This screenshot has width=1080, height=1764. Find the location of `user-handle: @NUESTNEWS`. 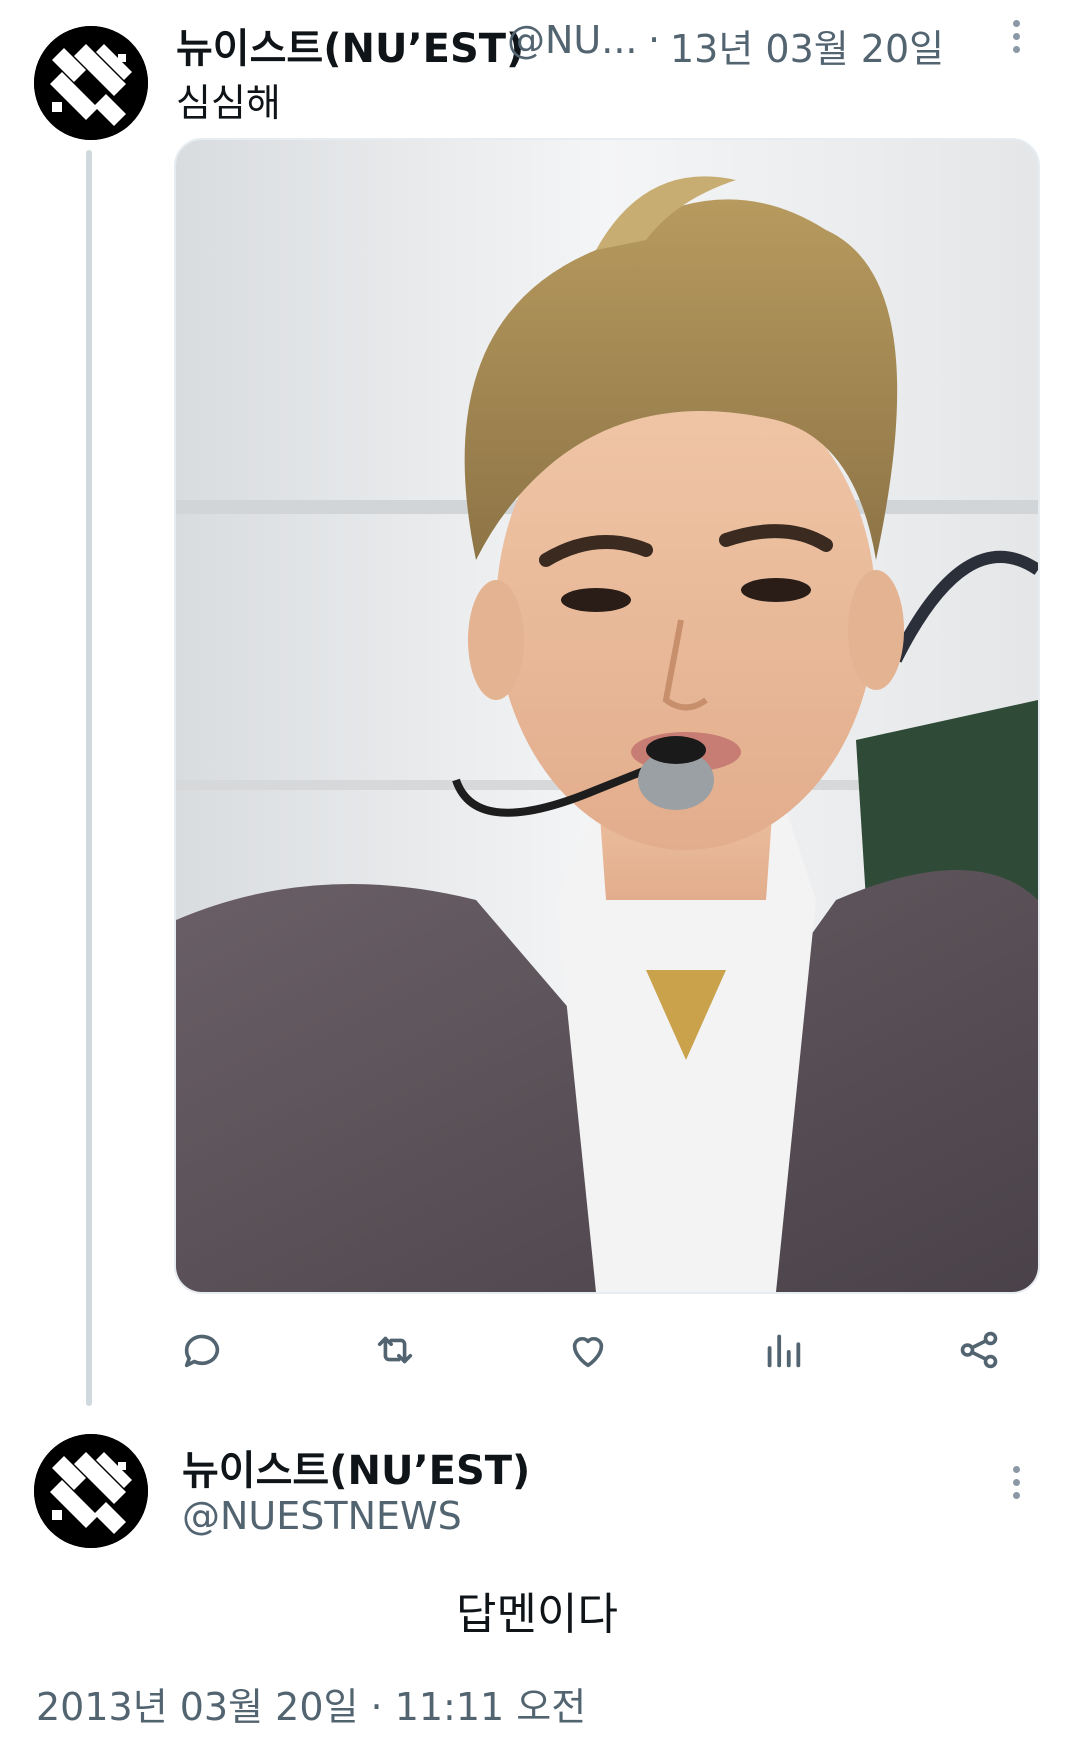

user-handle: @NUESTNEWS is located at coordinates (322, 1516).